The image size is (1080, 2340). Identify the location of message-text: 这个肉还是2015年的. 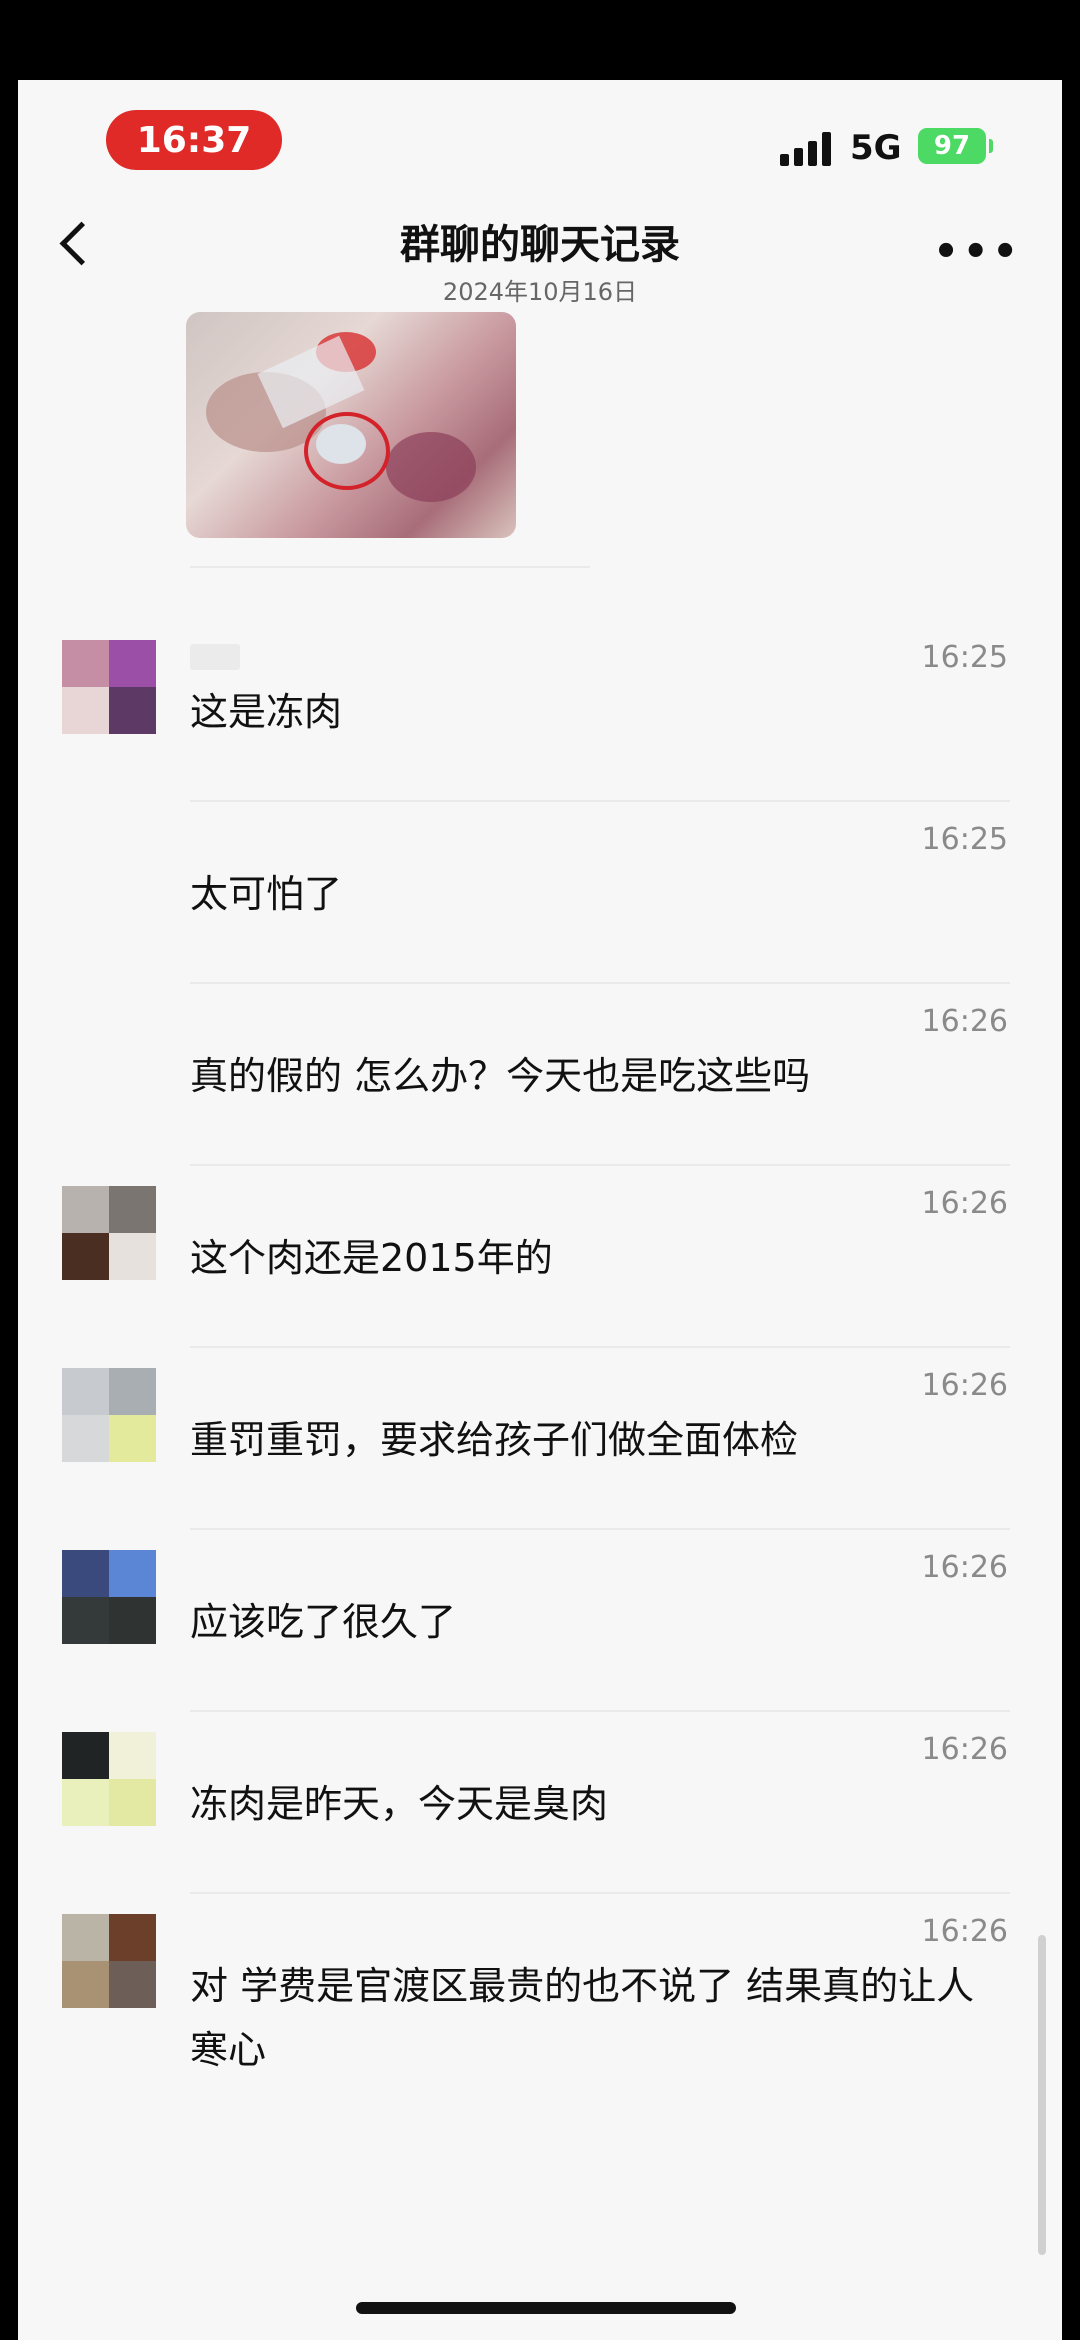
(371, 1258).